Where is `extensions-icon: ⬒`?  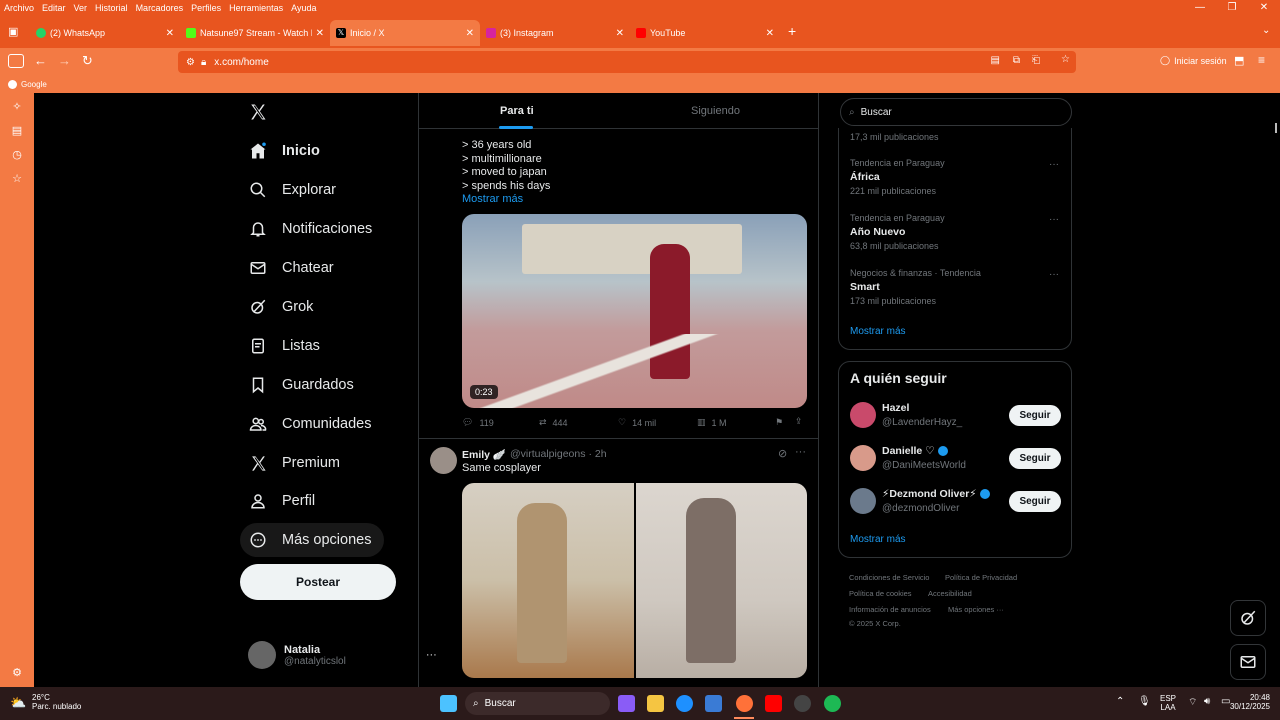 extensions-icon: ⬒ is located at coordinates (1239, 60).